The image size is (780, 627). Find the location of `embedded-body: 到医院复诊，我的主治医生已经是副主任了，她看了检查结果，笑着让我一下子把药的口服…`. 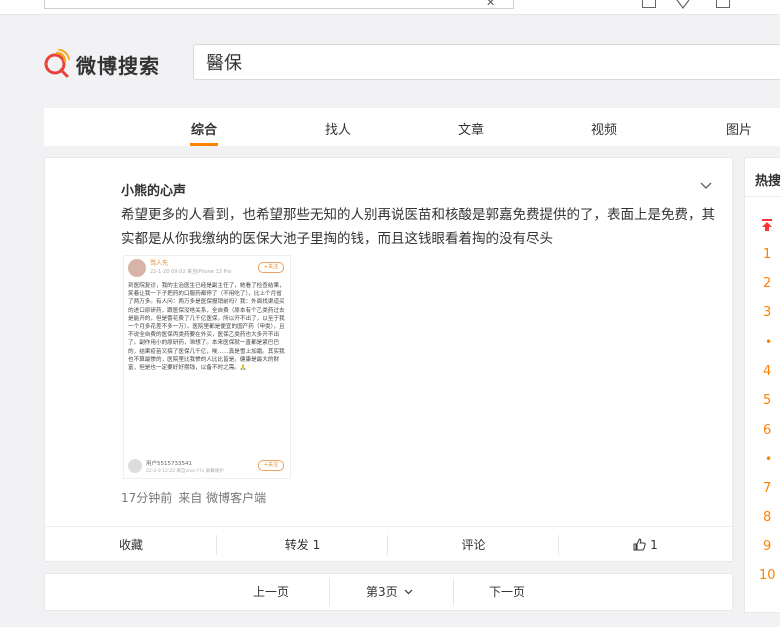

embedded-body: 到医院复诊，我的主治医生已经是副主任了，她看了检查结果，笑着让我一下子把药的口服… is located at coordinates (206, 327).